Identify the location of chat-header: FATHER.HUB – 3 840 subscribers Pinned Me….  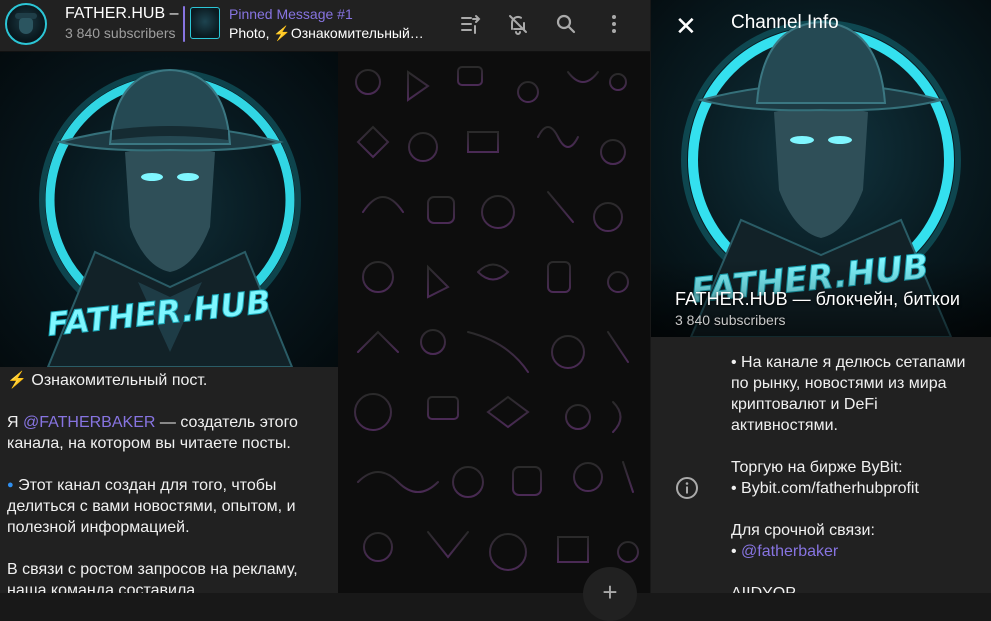
(325, 26).